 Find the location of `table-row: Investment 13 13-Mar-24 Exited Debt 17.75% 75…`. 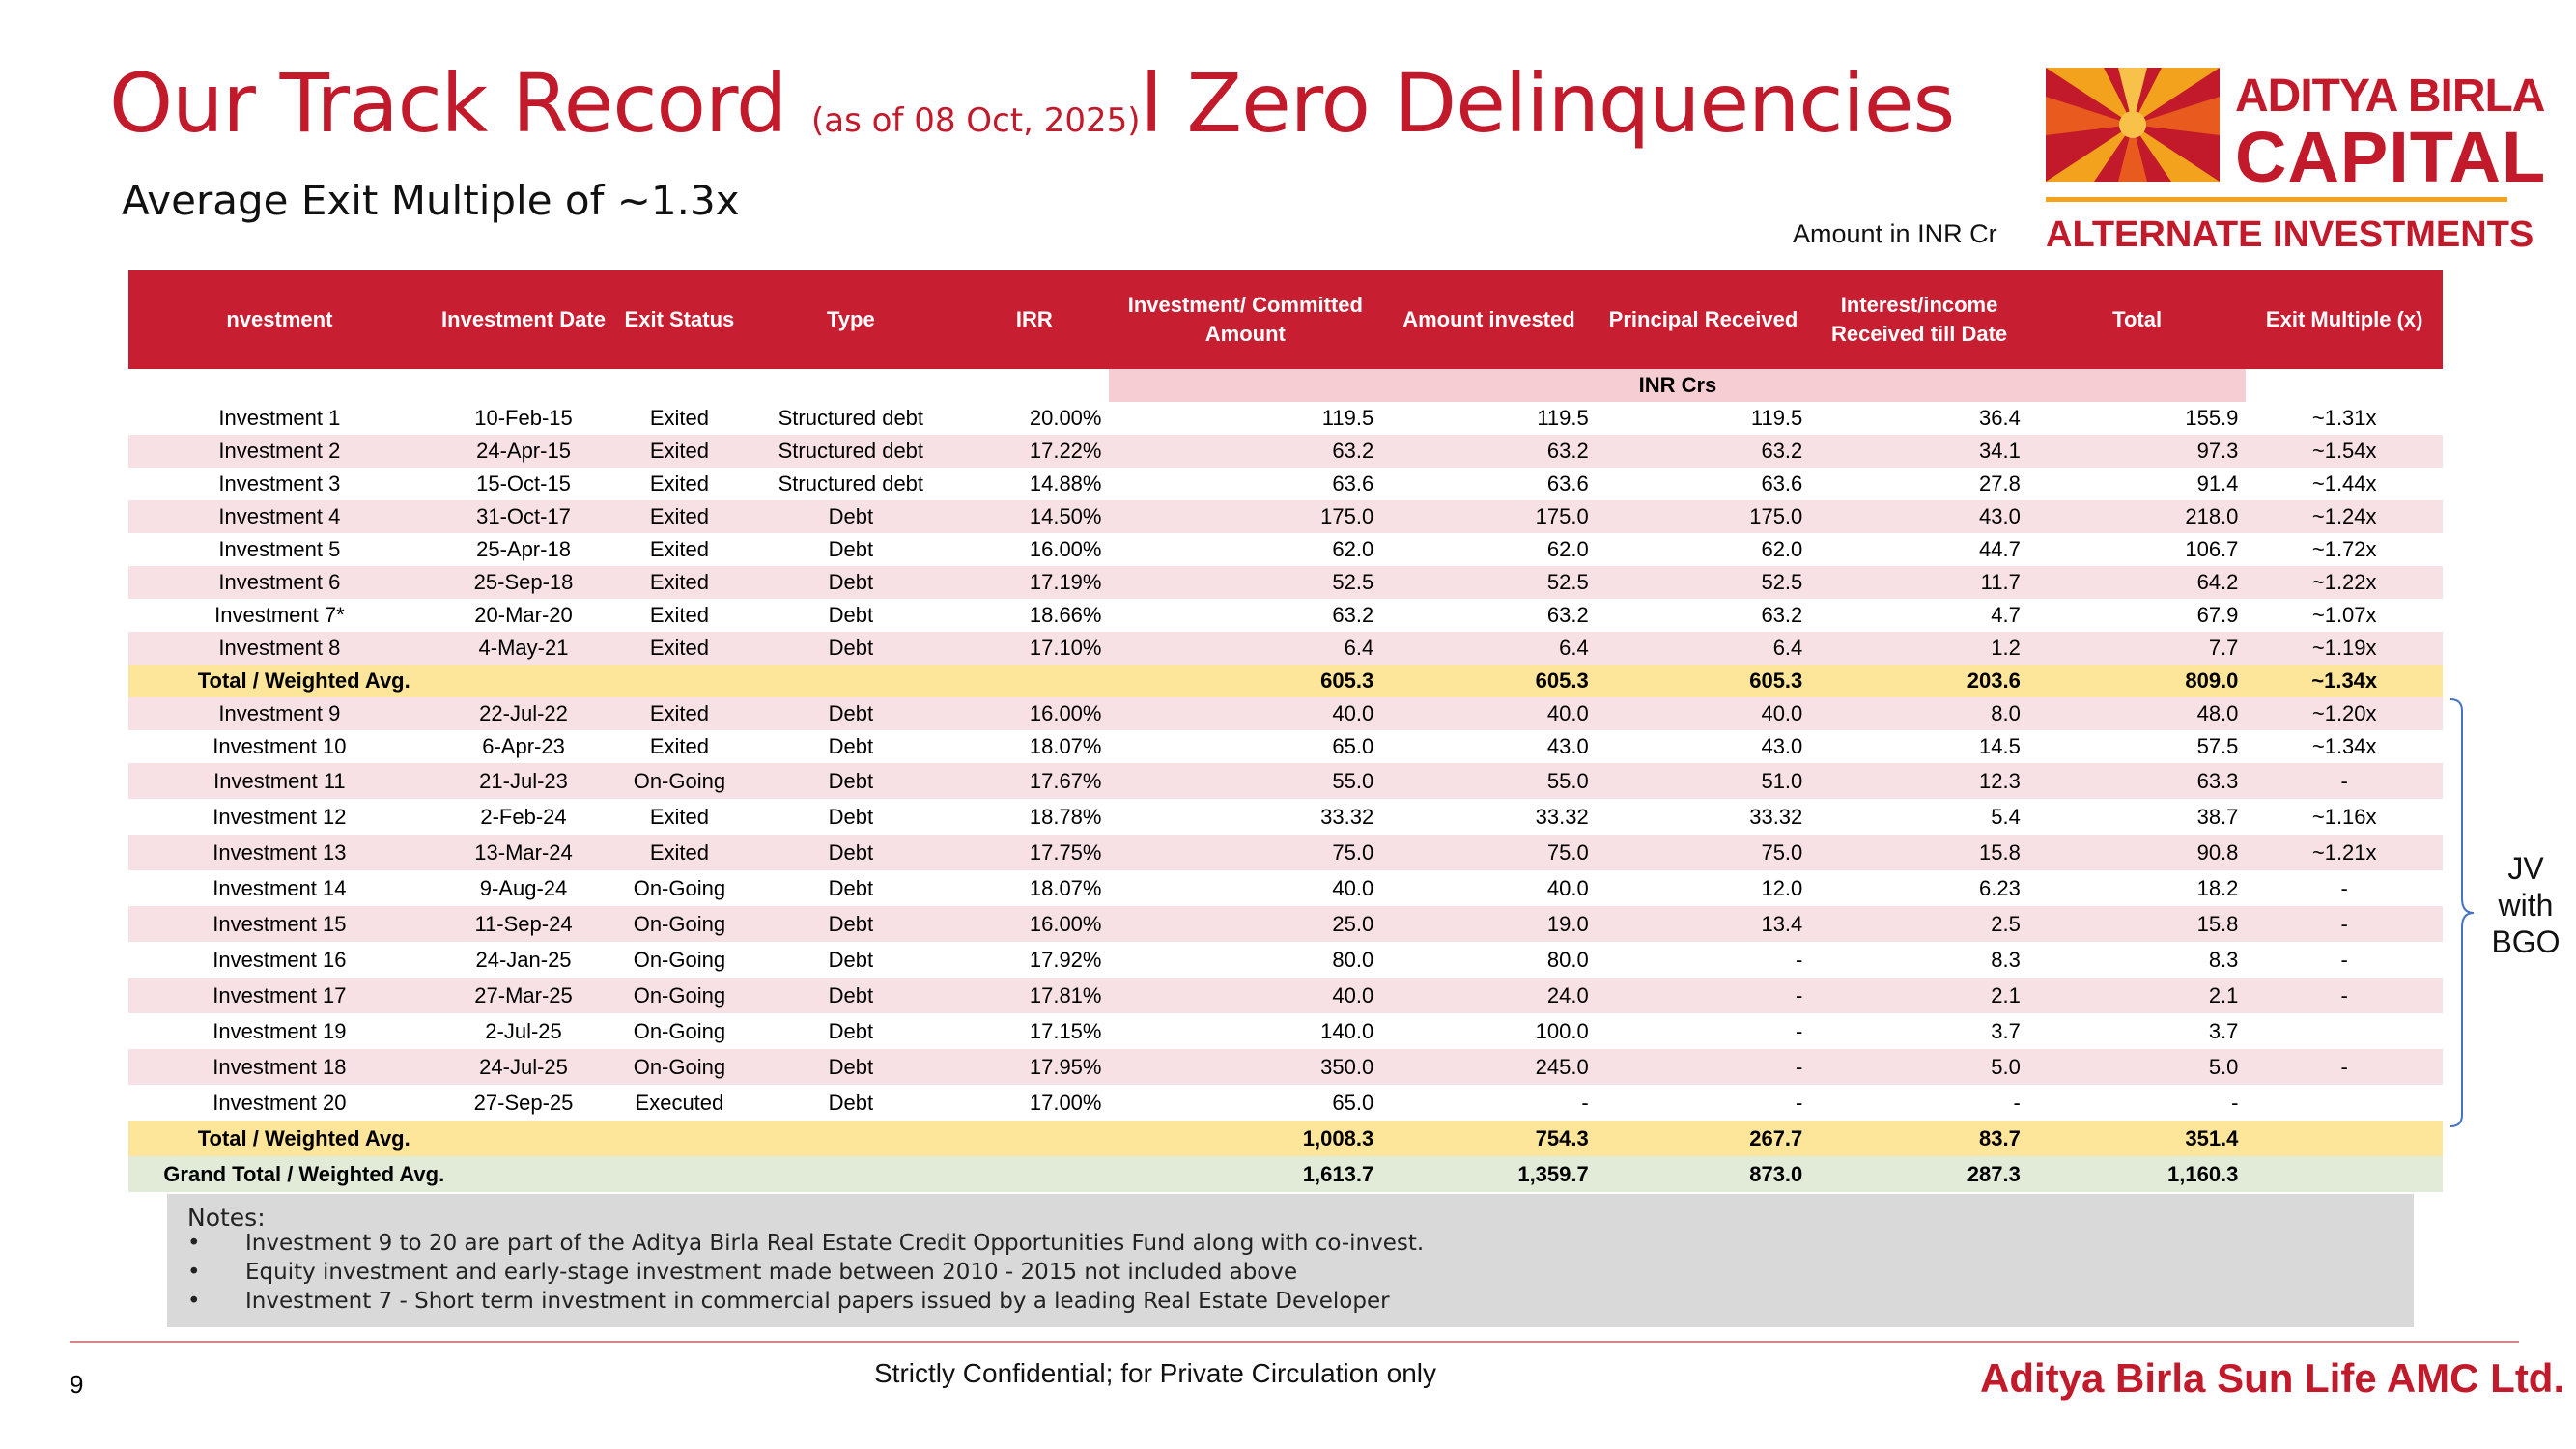

table-row: Investment 13 13-Mar-24 Exited Debt 17.75% 75… is located at coordinates (1285, 852).